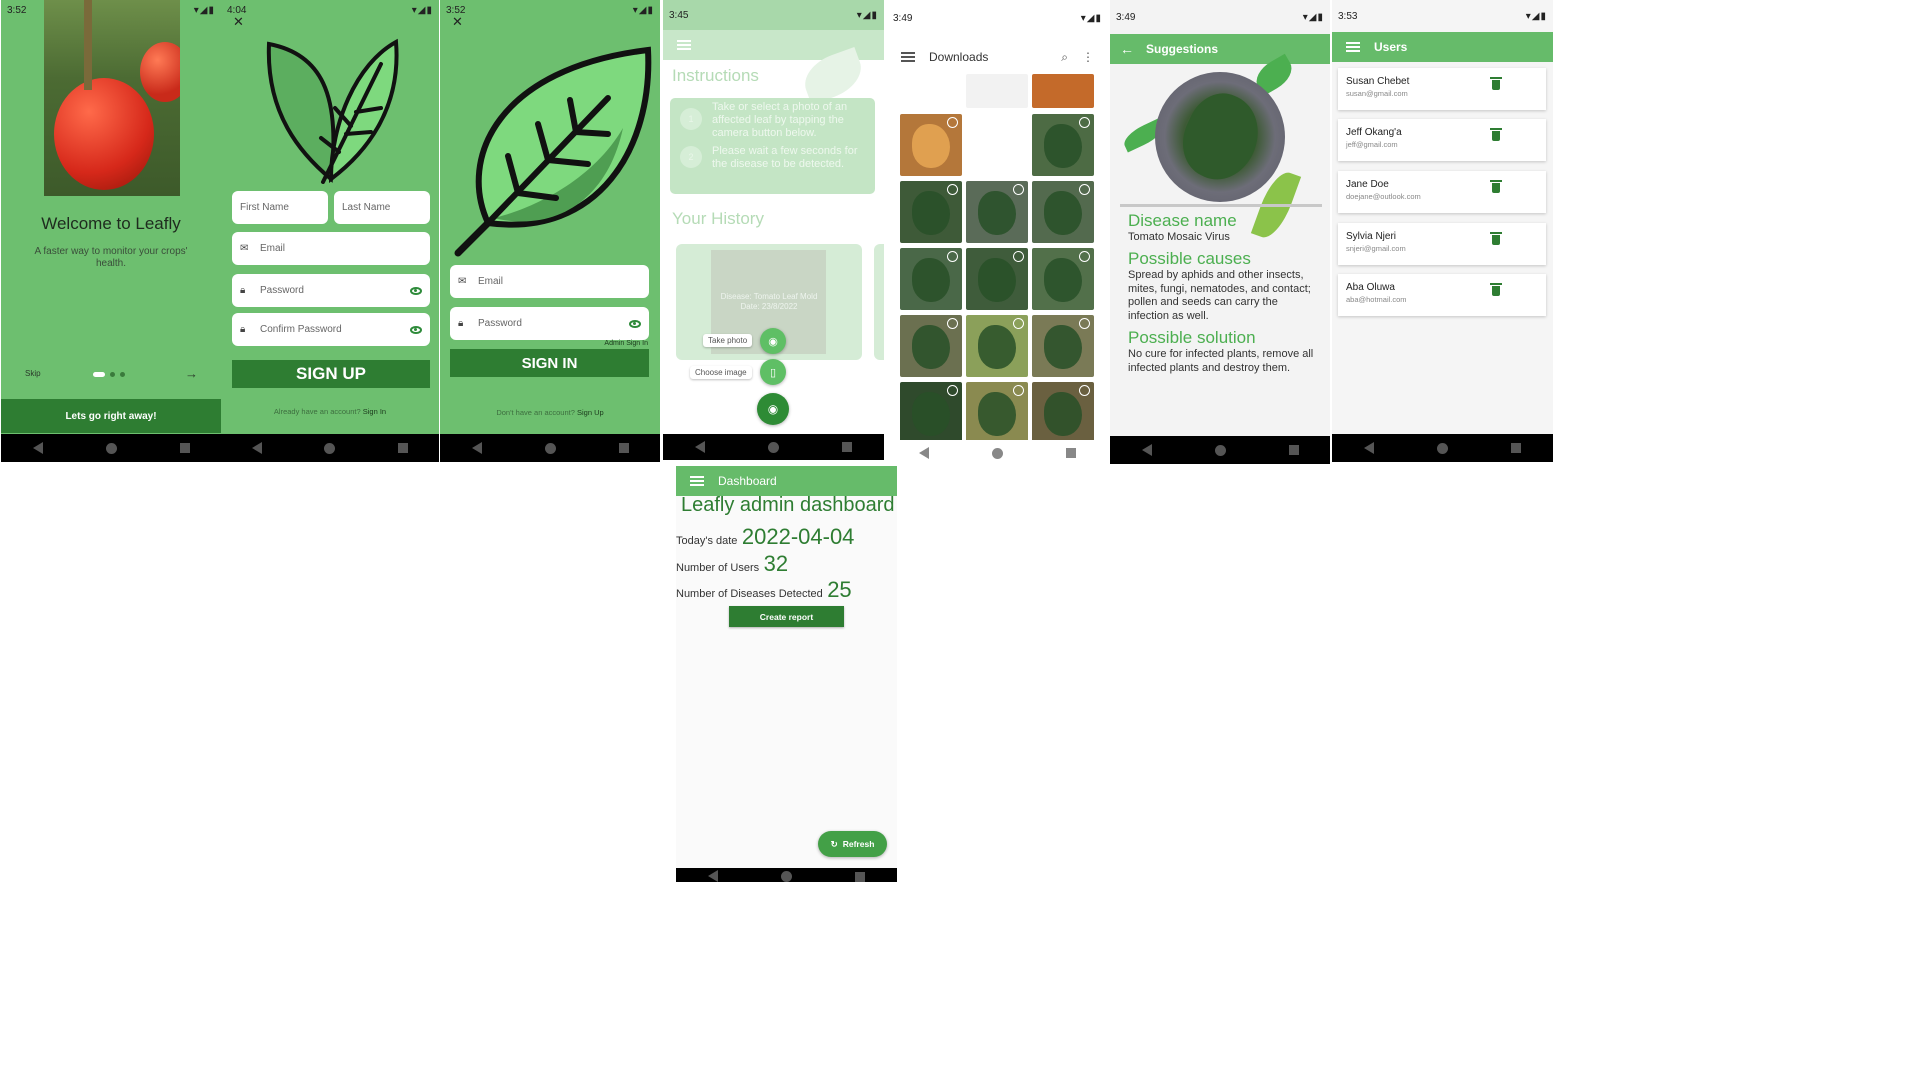  I want to click on first-name-field: First Name, so click(280, 207).